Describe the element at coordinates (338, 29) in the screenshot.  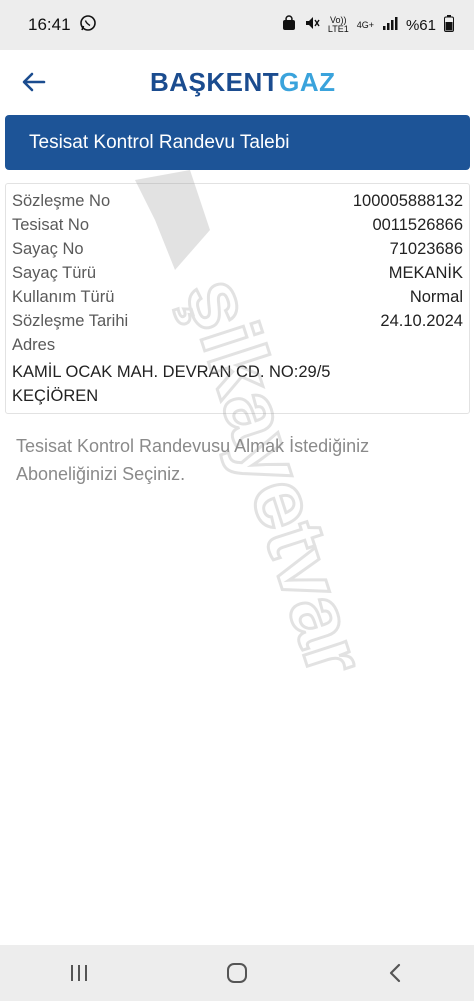
I see `lte-label: LTE1` at that location.